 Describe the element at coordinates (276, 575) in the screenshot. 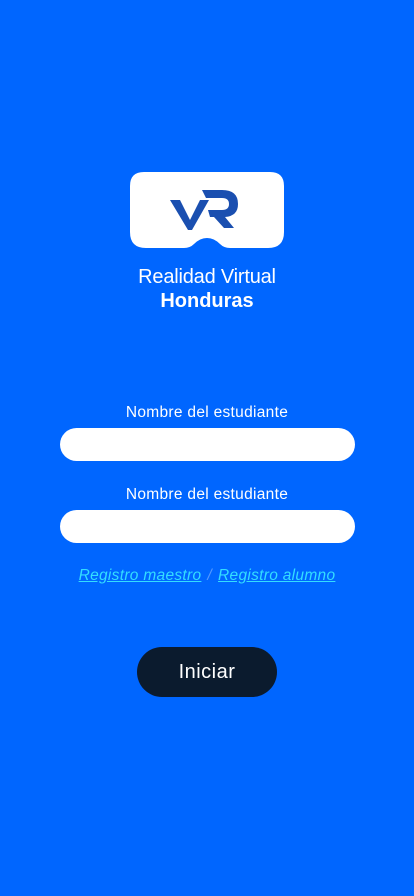

I see `student-register-link: Registro alumno` at that location.